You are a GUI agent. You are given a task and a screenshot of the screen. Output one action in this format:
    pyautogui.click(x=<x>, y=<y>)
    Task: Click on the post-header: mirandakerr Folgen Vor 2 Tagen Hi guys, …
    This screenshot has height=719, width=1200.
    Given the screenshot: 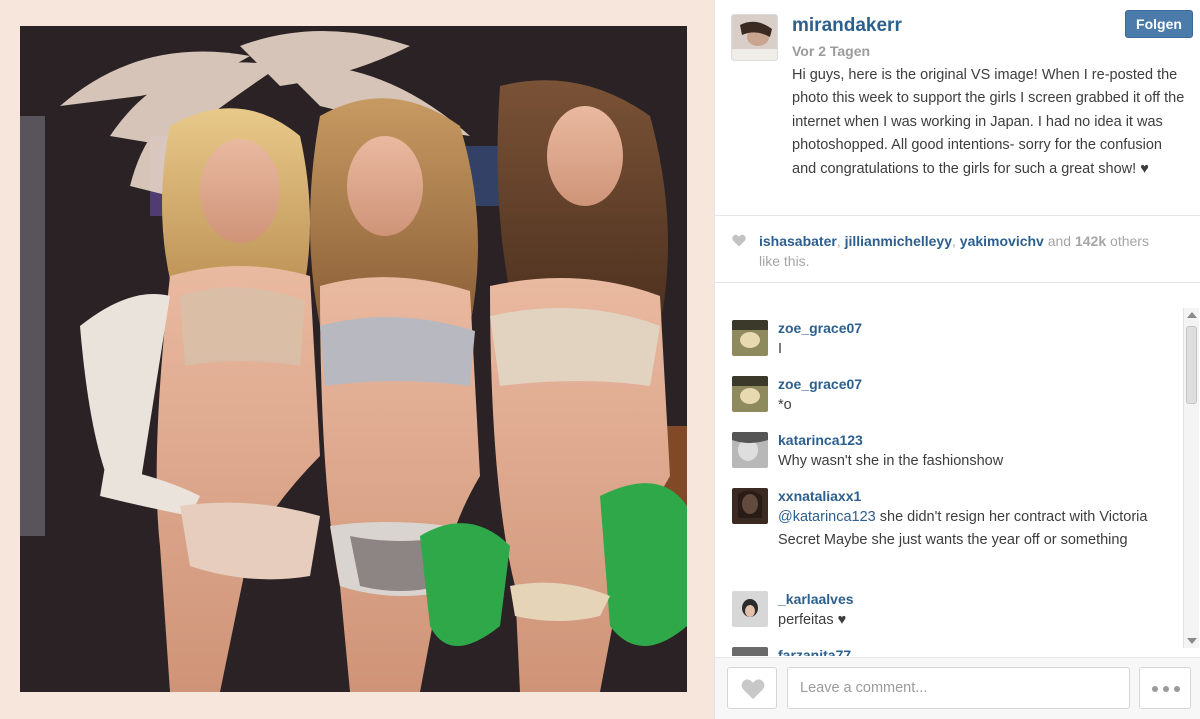 What is the action you would take?
    pyautogui.click(x=957, y=108)
    